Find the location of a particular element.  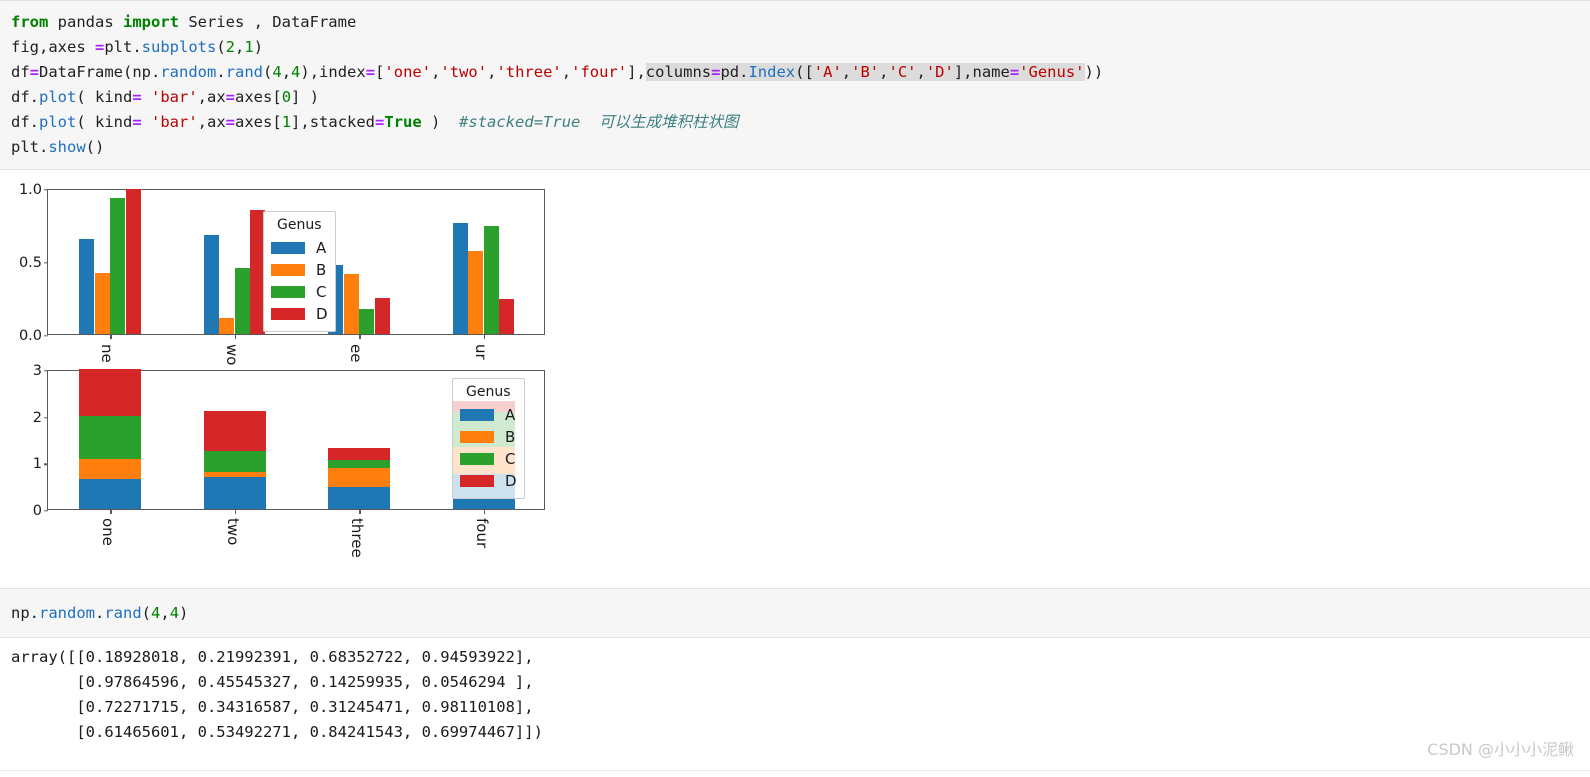

xtick-label-clipped: ur is located at coordinates (480, 352).